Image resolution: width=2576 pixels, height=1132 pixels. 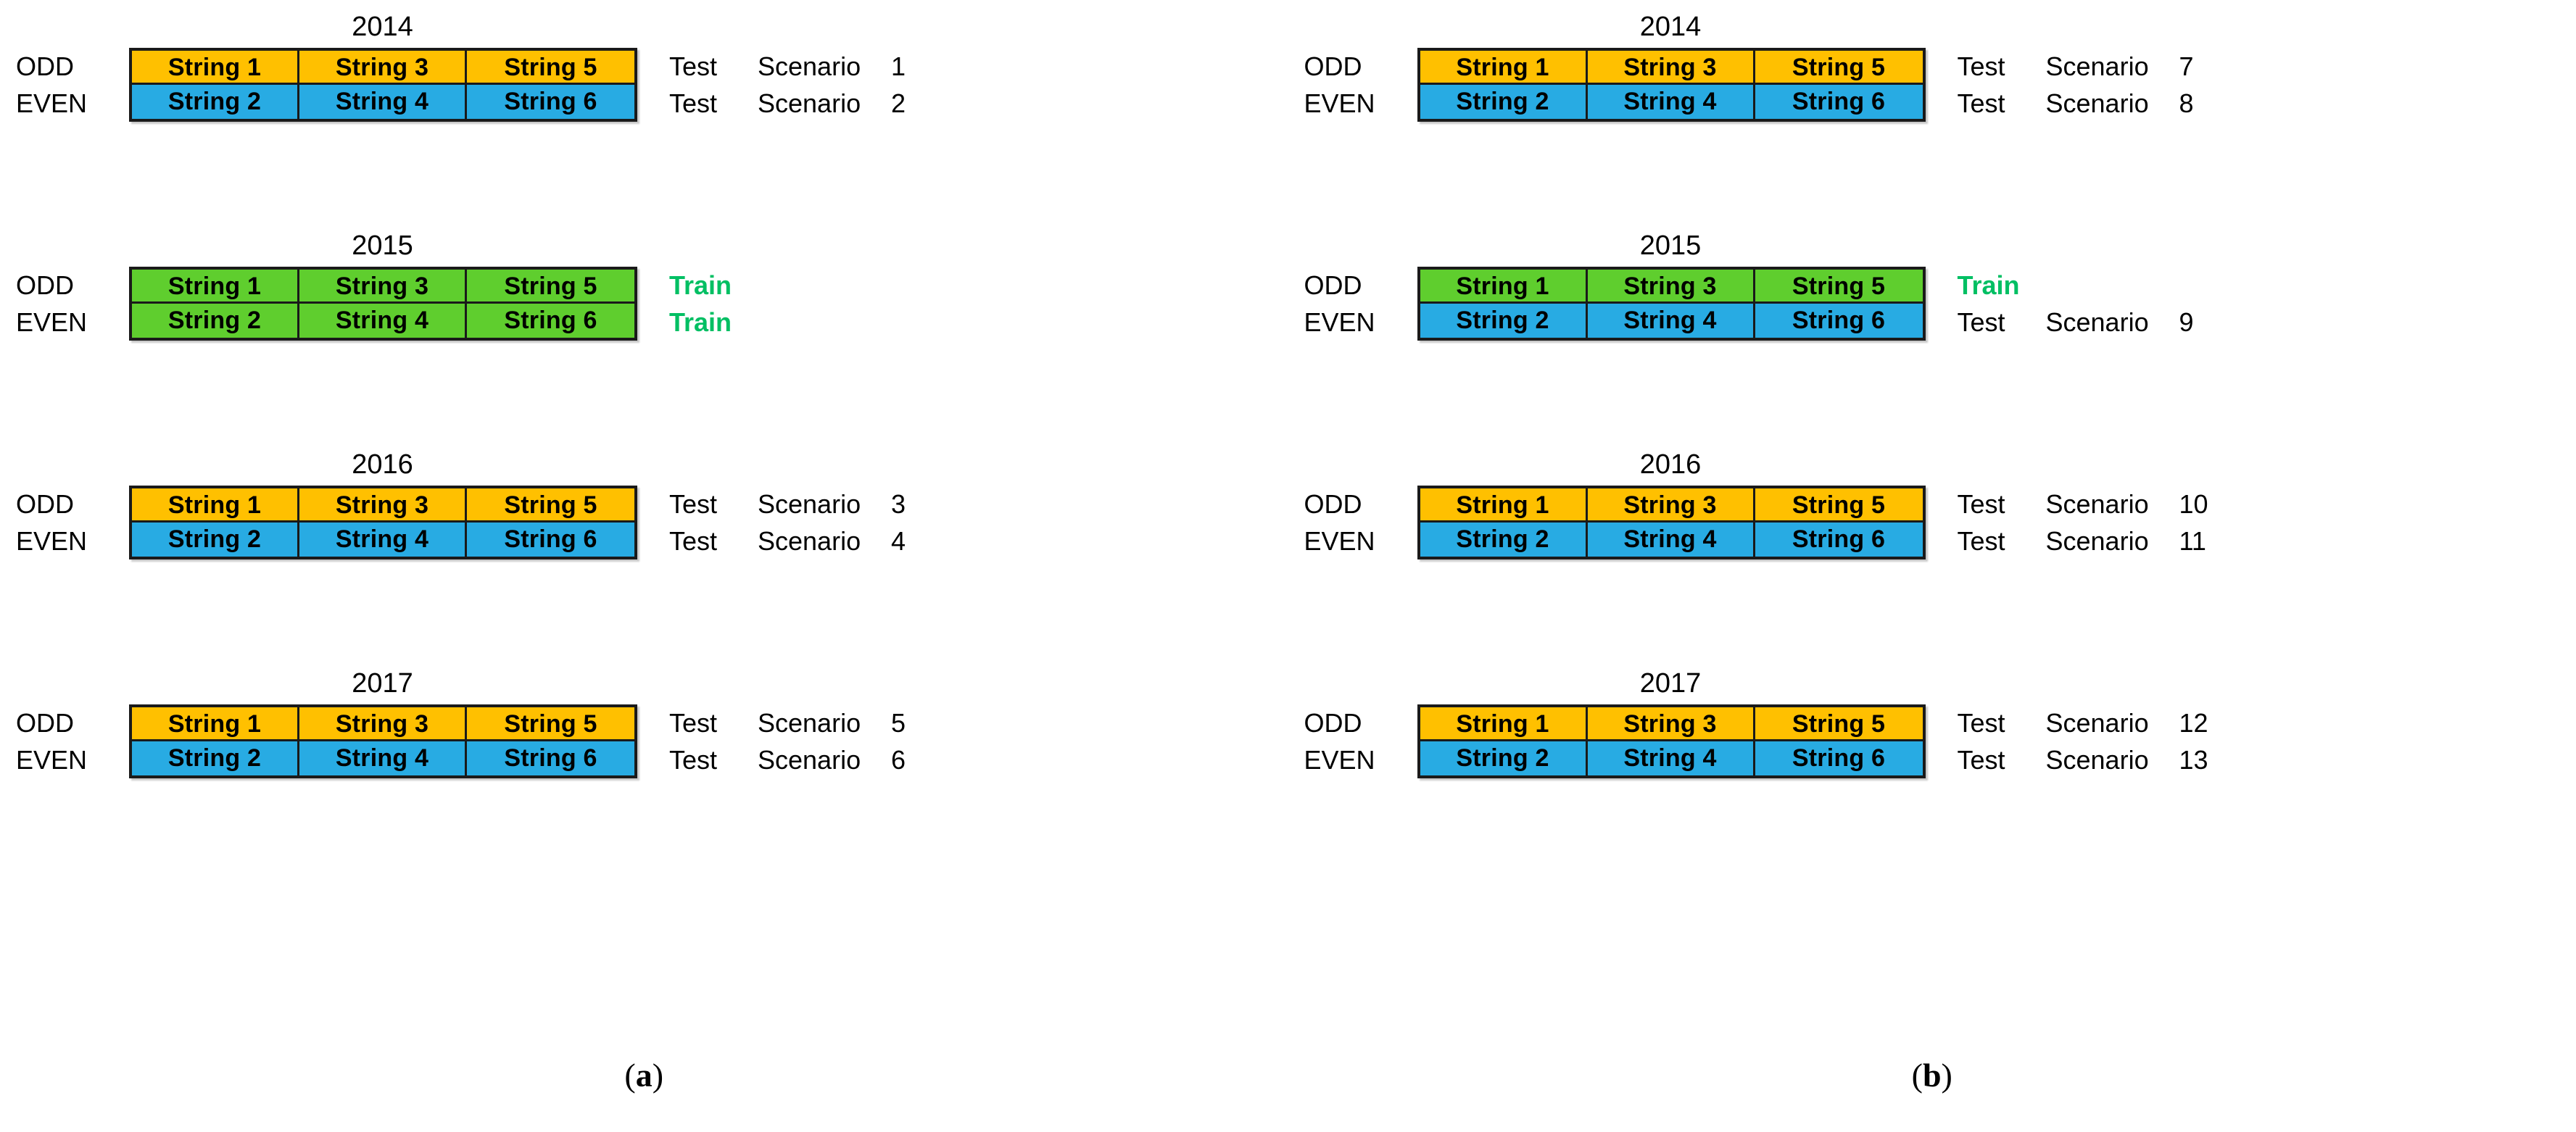 What do you see at coordinates (899, 723) in the screenshot?
I see `scenario-number: 5` at bounding box center [899, 723].